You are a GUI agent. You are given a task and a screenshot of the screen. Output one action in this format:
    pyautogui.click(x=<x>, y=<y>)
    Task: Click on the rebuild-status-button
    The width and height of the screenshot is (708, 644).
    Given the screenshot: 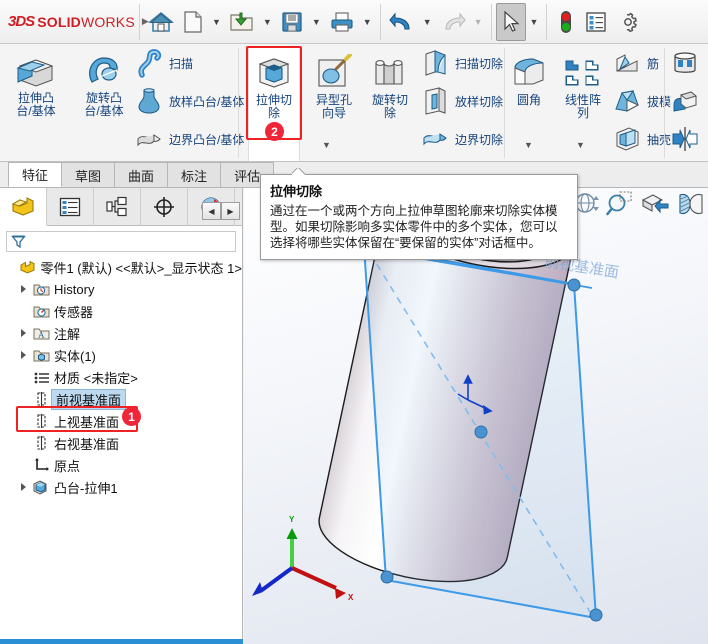 What is the action you would take?
    pyautogui.click(x=566, y=22)
    